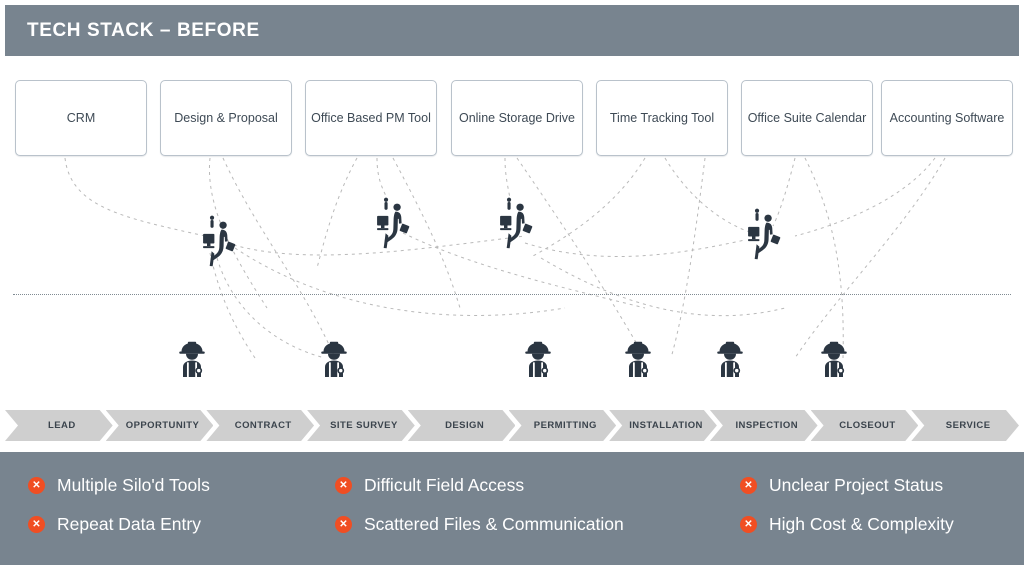  I want to click on pain-point-item: ✕ Repeat Data Entry, so click(114, 524).